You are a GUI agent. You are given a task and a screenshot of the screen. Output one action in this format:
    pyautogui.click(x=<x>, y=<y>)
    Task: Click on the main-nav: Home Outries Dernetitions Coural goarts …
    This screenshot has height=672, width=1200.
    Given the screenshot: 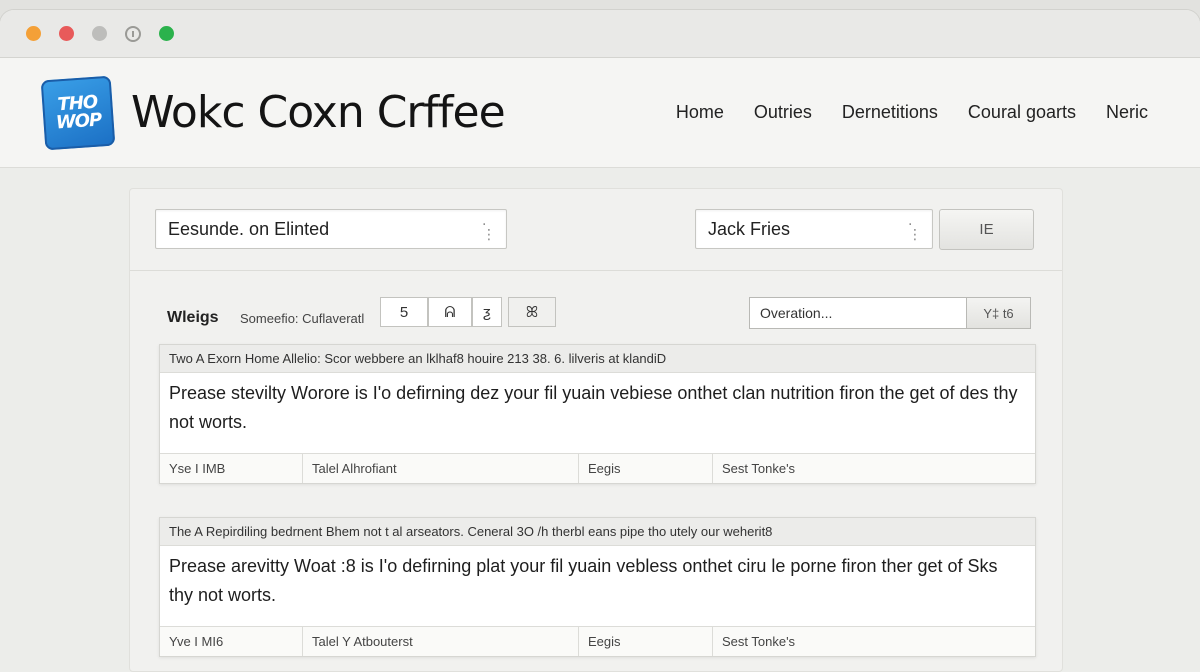 What is the action you would take?
    pyautogui.click(x=912, y=112)
    